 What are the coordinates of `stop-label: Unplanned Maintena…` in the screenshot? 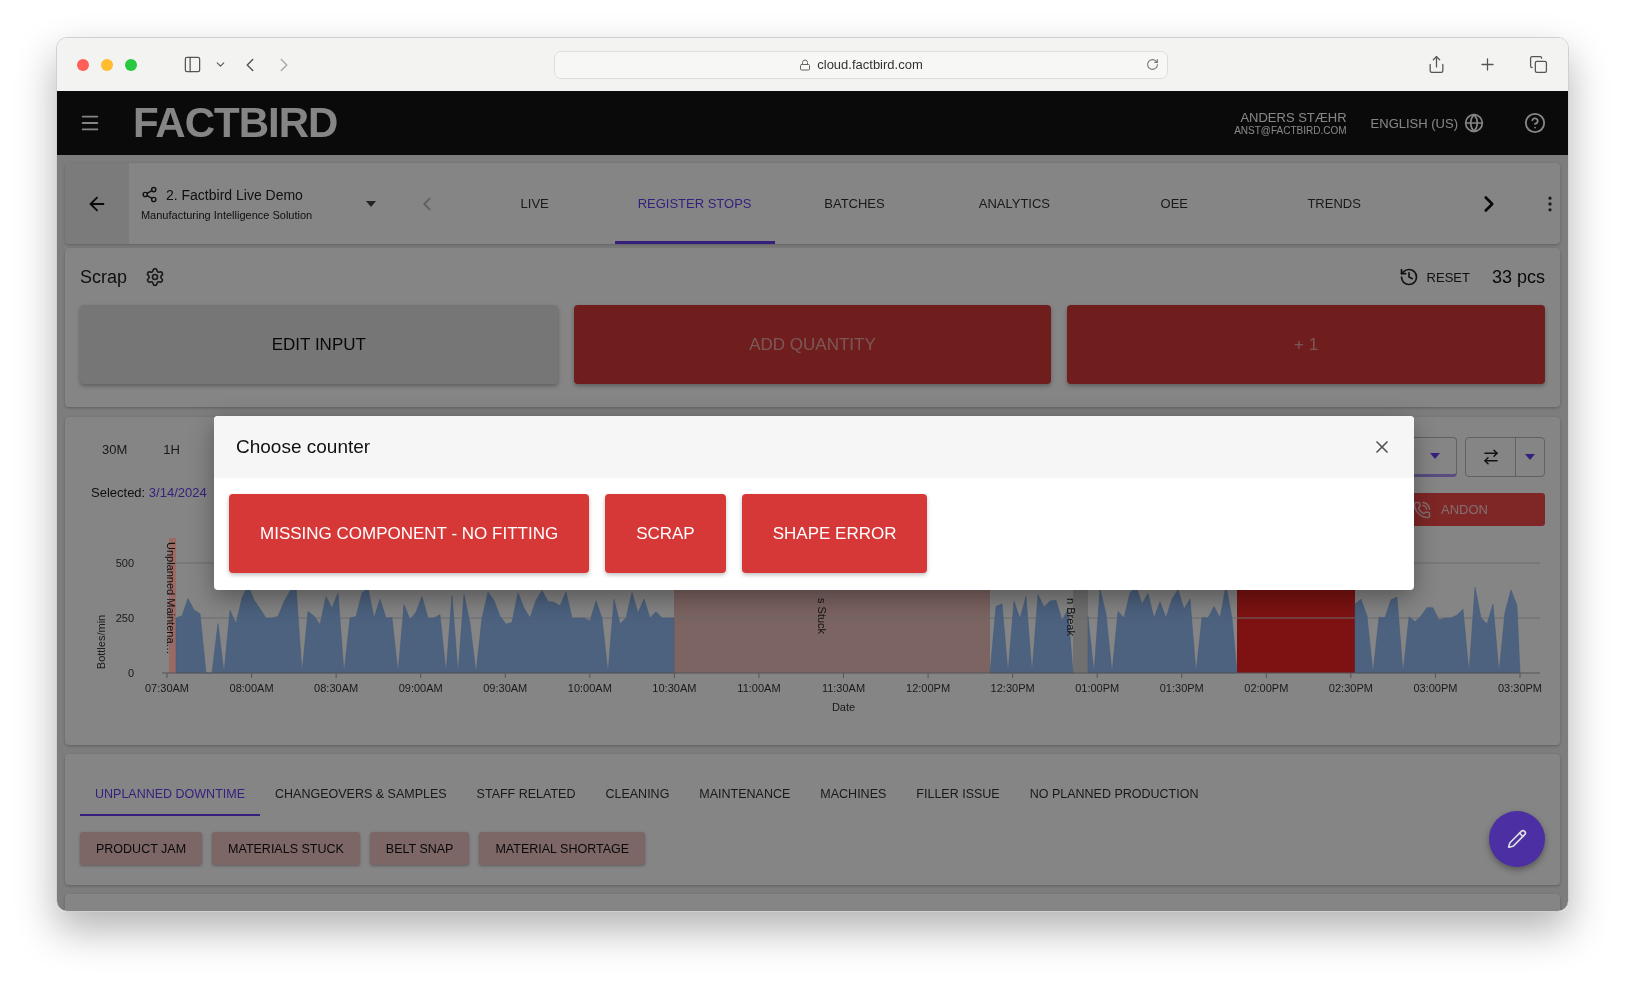 It's located at (171, 598).